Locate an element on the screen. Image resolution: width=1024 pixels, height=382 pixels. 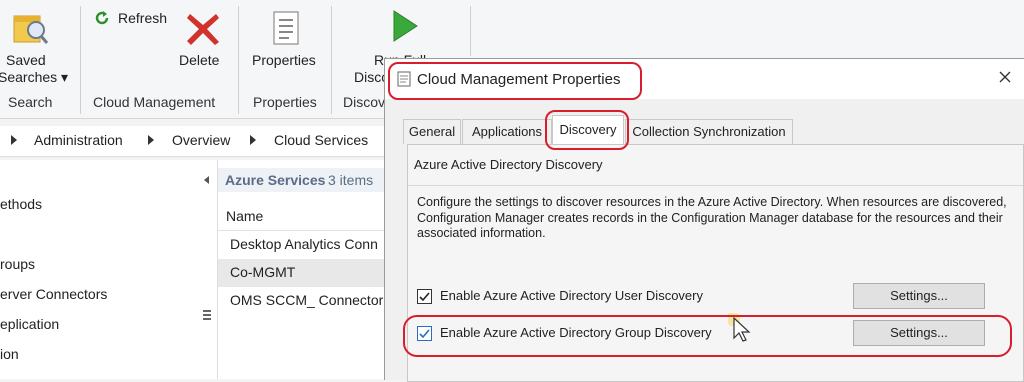
saved-searches-label-2: Searches ▾ is located at coordinates (34, 77).